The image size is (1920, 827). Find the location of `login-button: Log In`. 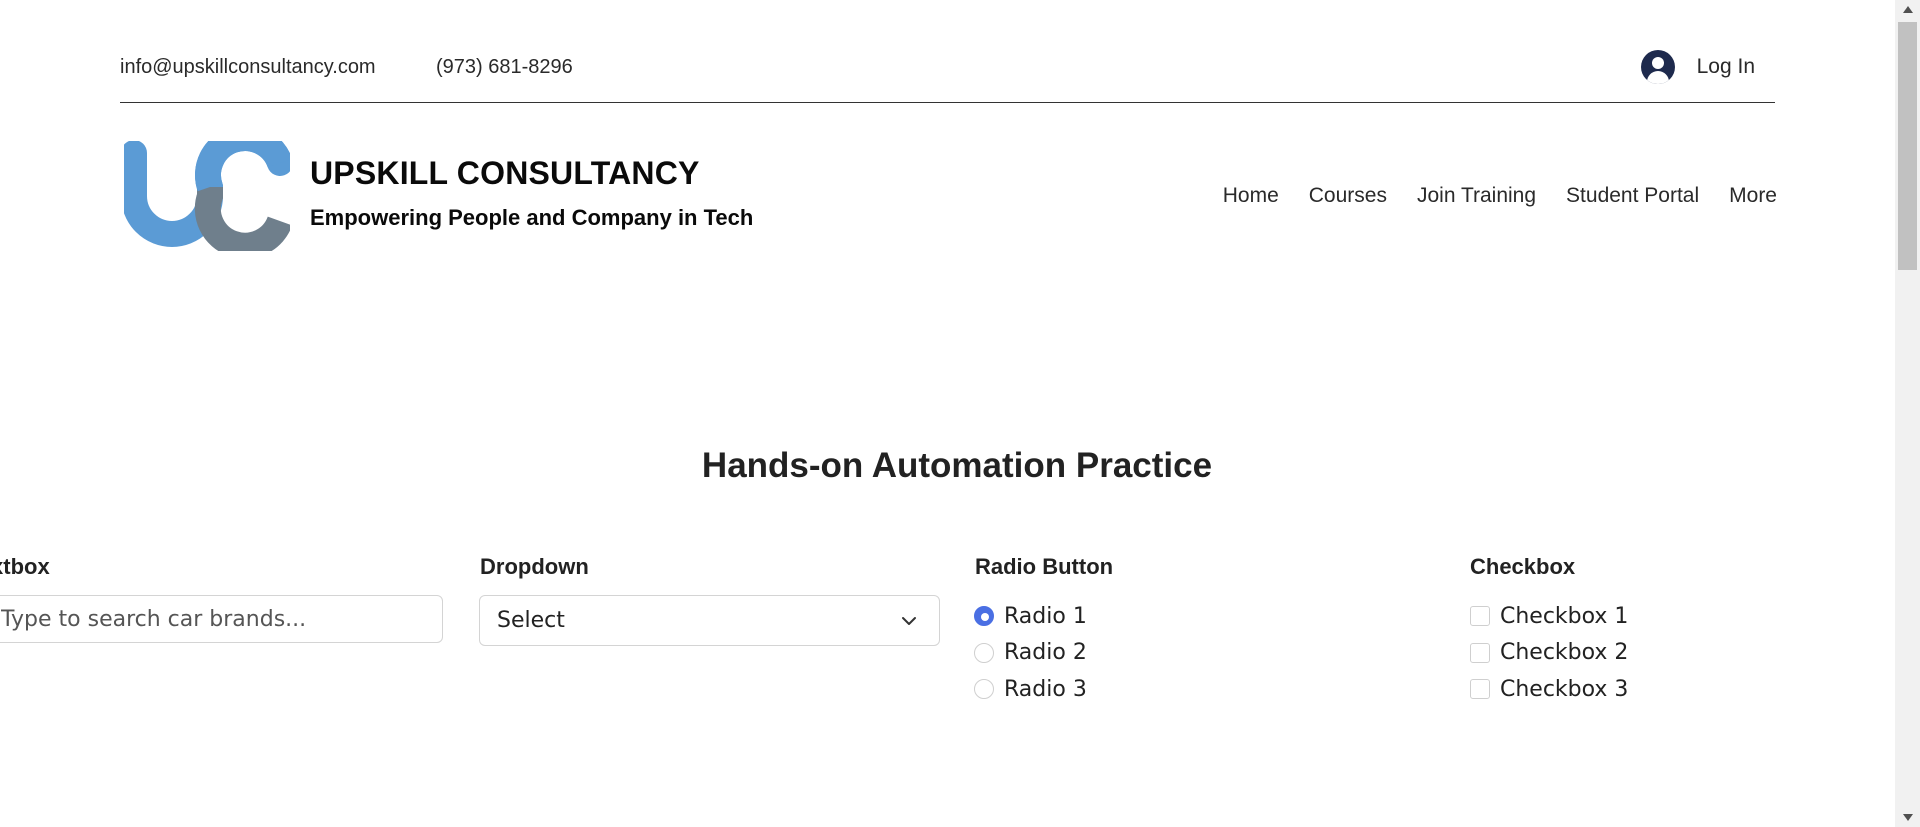

login-button: Log In is located at coordinates (1697, 67).